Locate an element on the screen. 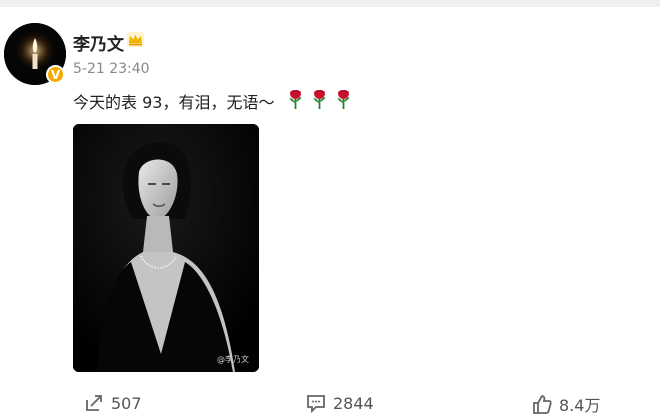  author-name: 李乃文 is located at coordinates (98, 42).